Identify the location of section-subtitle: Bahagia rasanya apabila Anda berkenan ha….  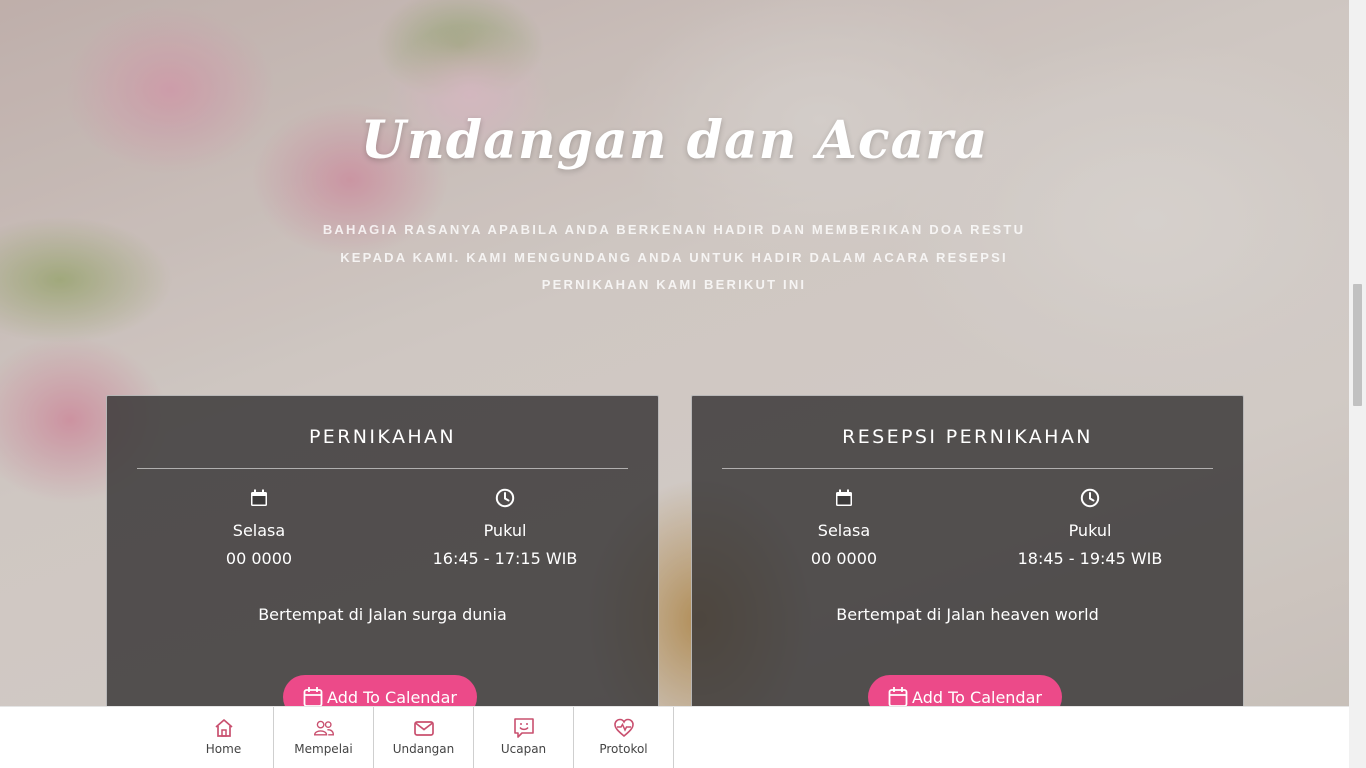
(674, 257).